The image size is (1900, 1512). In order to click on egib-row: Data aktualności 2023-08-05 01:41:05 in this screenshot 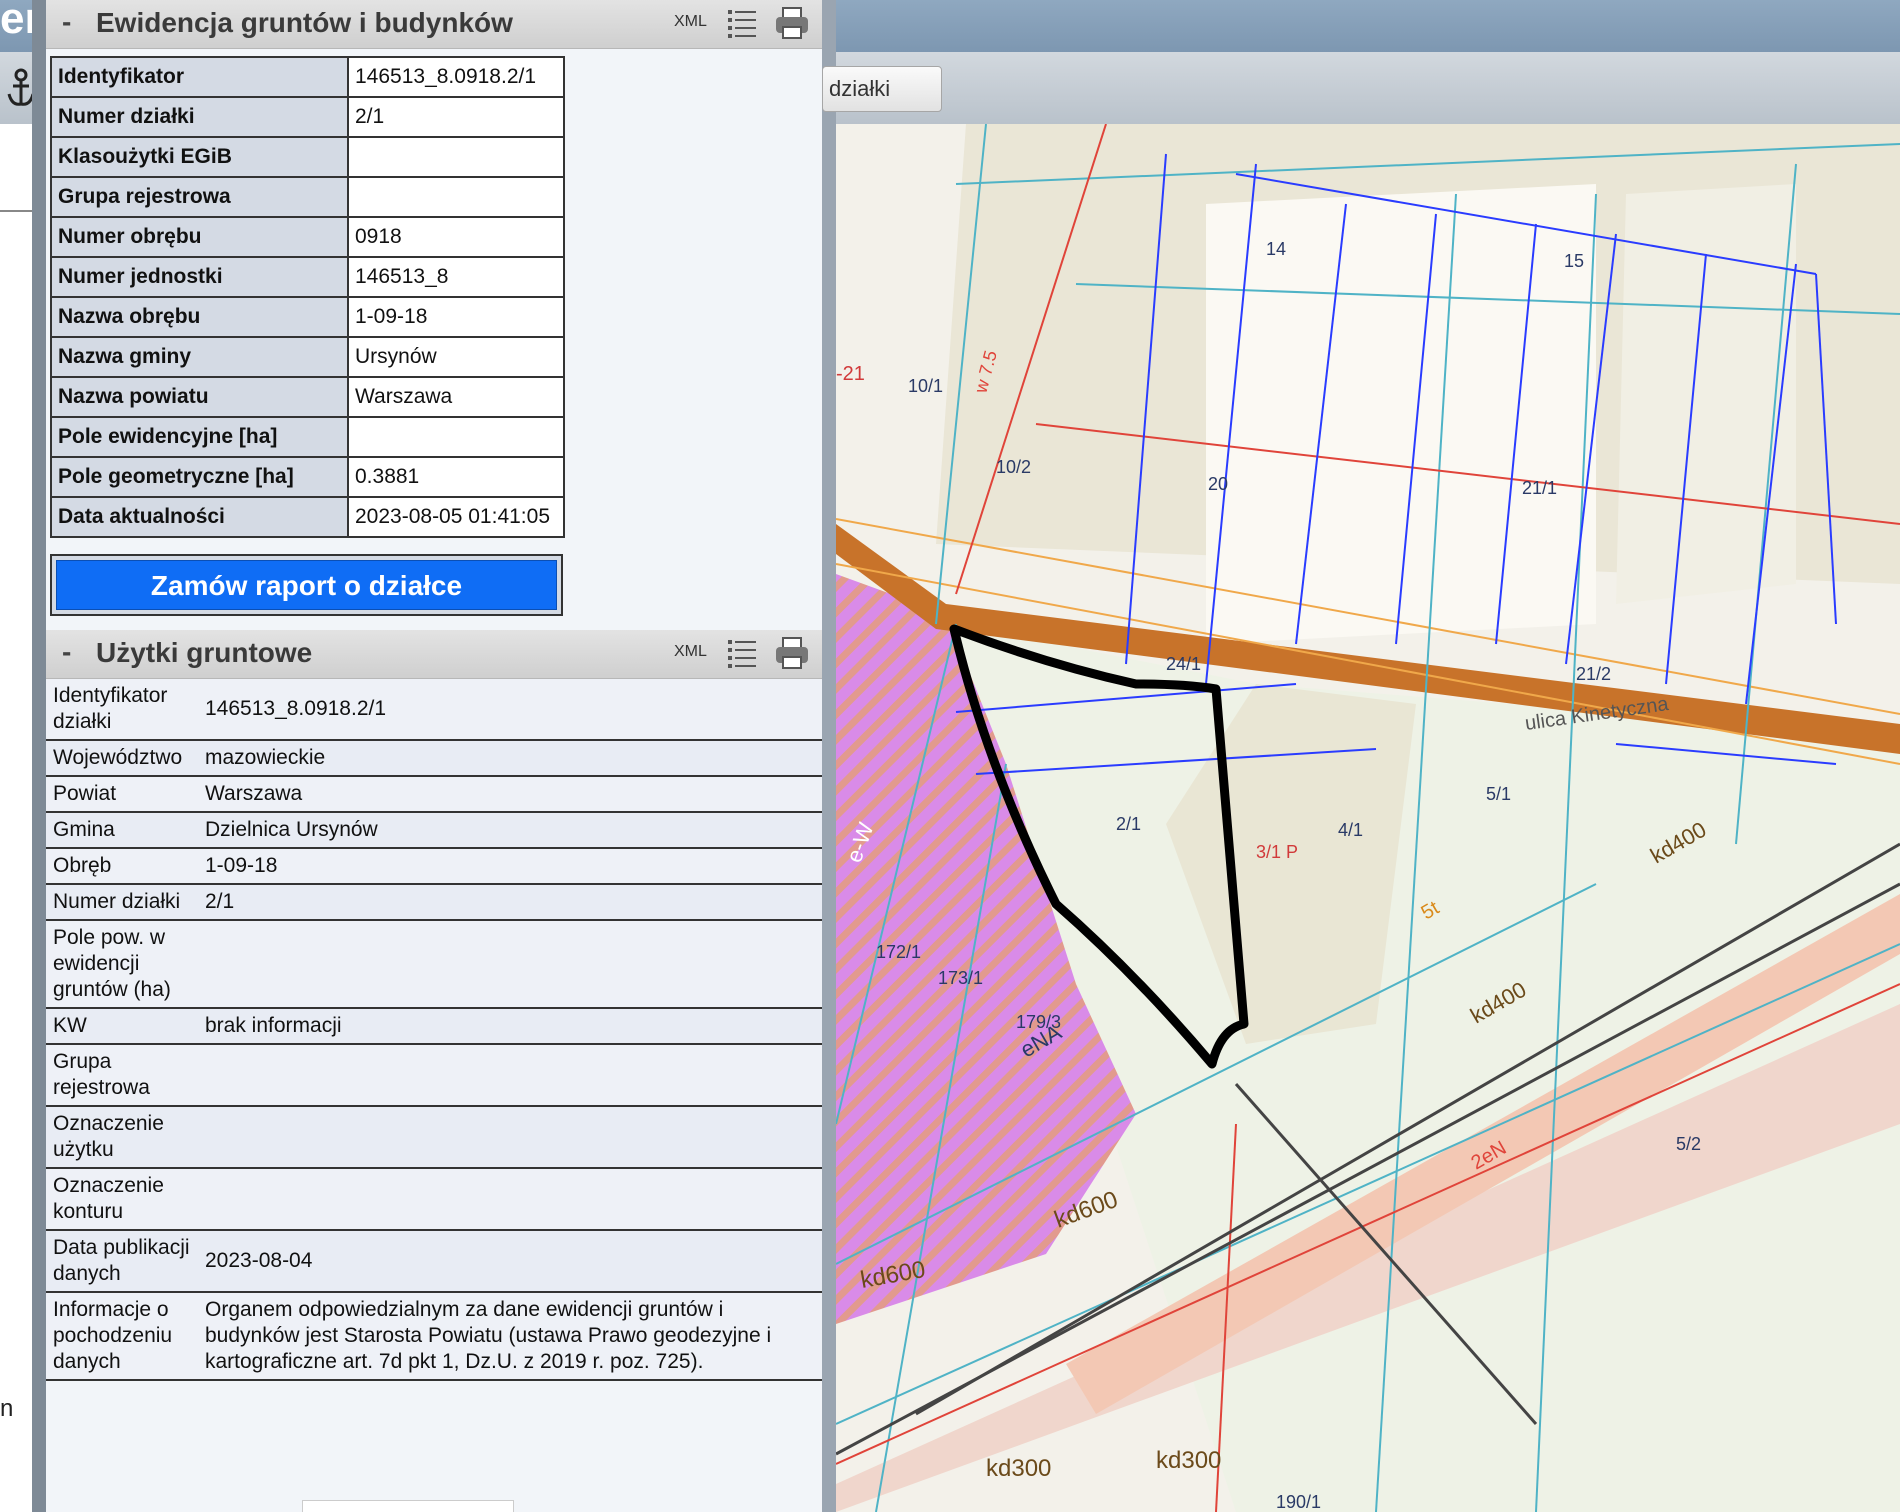, I will do `click(307, 517)`.